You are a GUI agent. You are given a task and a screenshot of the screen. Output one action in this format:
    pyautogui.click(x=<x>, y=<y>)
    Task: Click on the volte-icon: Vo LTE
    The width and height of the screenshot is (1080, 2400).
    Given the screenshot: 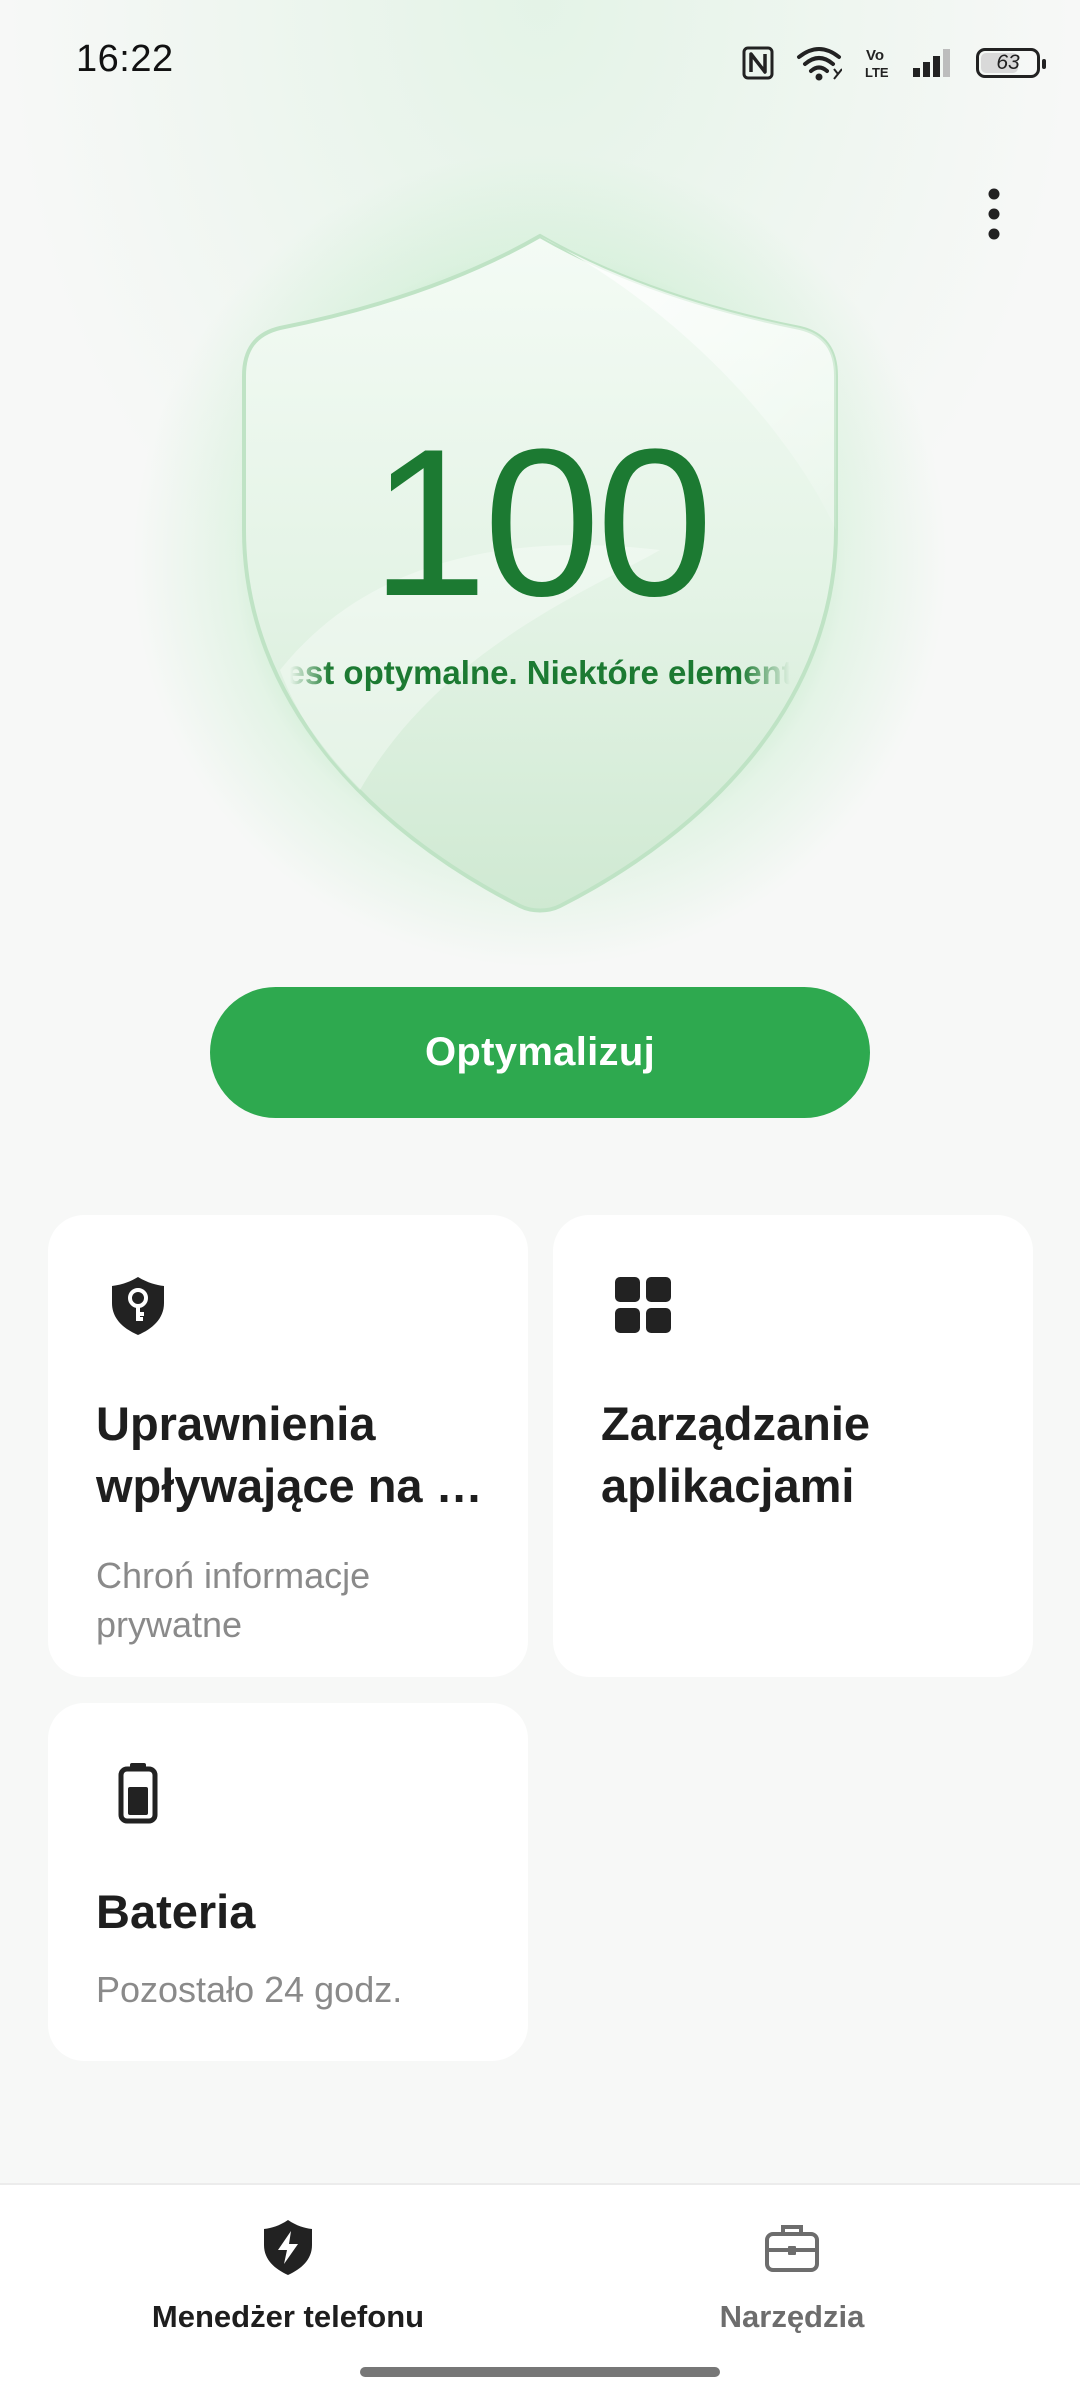 What is the action you would take?
    pyautogui.click(x=877, y=63)
    